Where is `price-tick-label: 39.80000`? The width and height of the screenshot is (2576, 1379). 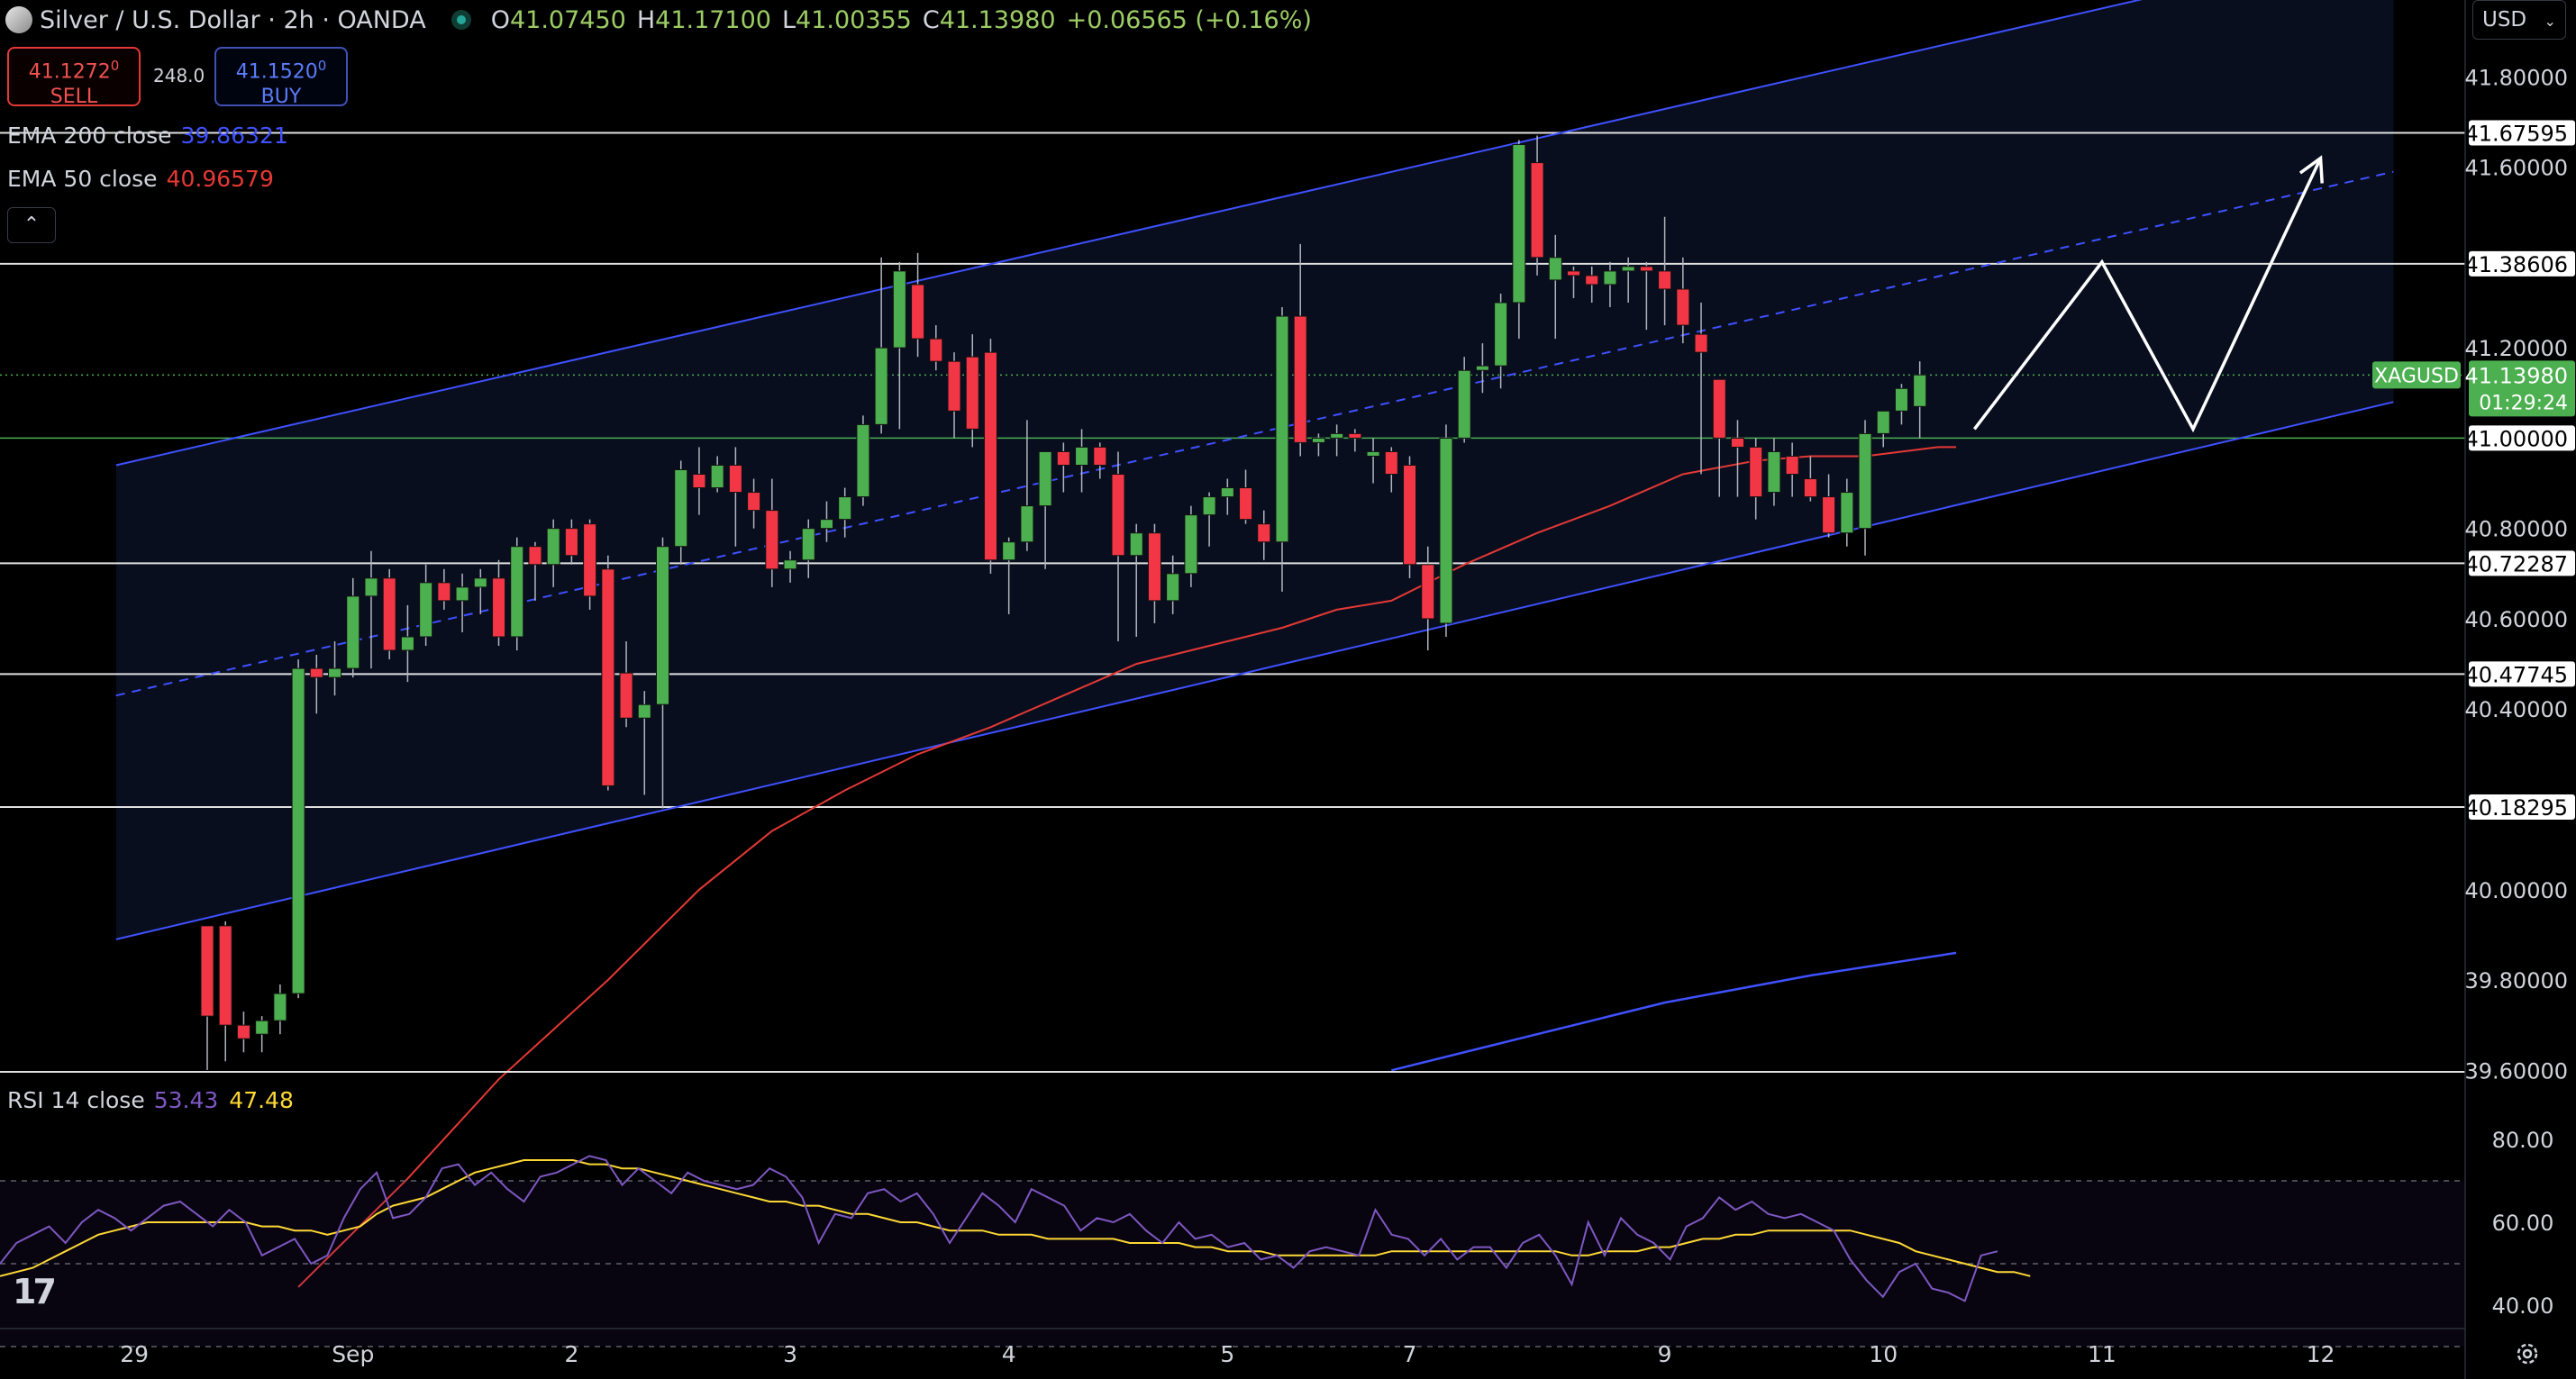 price-tick-label: 39.80000 is located at coordinates (2516, 980).